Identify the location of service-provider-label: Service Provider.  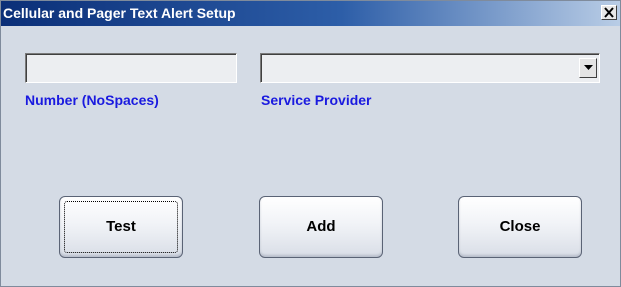
(316, 100).